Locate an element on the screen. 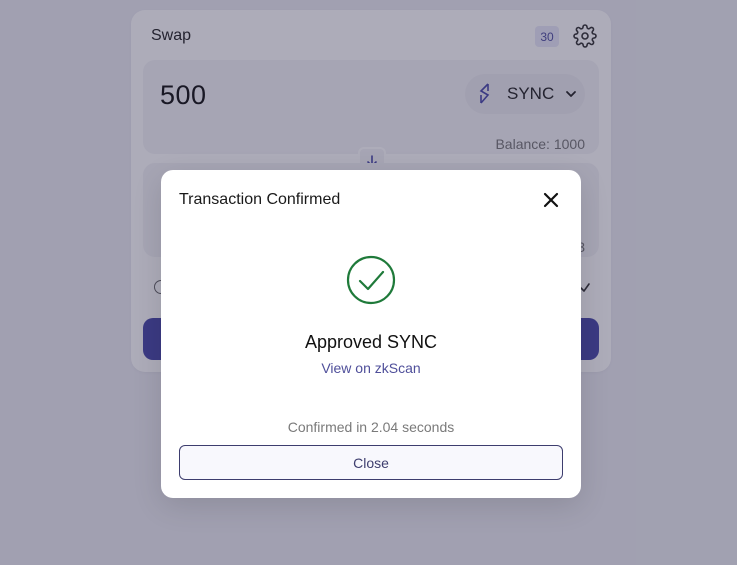 This screenshot has height=565, width=737. close-button: Close is located at coordinates (371, 462).